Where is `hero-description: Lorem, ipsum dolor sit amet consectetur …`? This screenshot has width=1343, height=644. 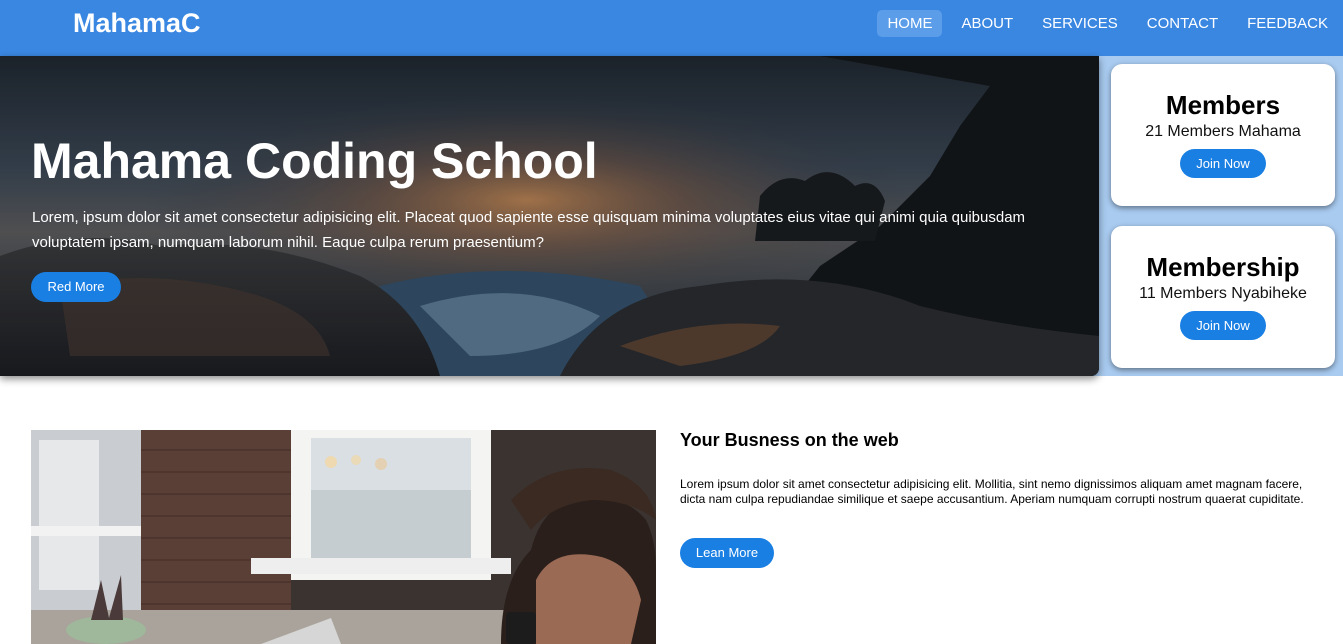 hero-description: Lorem, ipsum dolor sit amet consectetur … is located at coordinates (529, 230).